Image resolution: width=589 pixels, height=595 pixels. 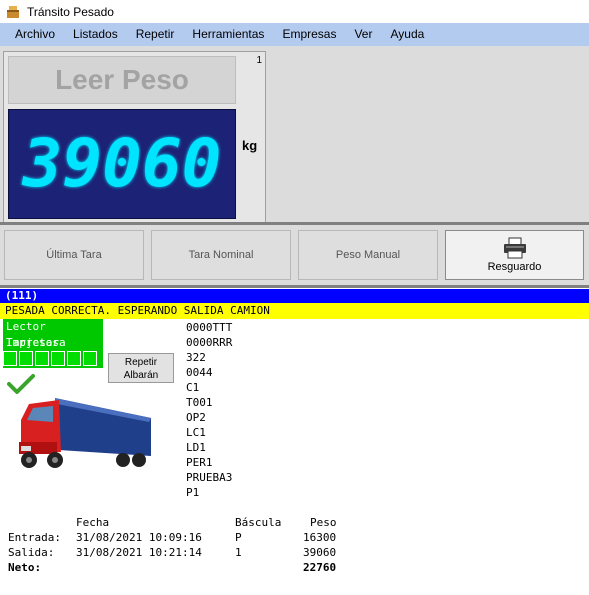 I want to click on weight-unit: kg, so click(x=250, y=145).